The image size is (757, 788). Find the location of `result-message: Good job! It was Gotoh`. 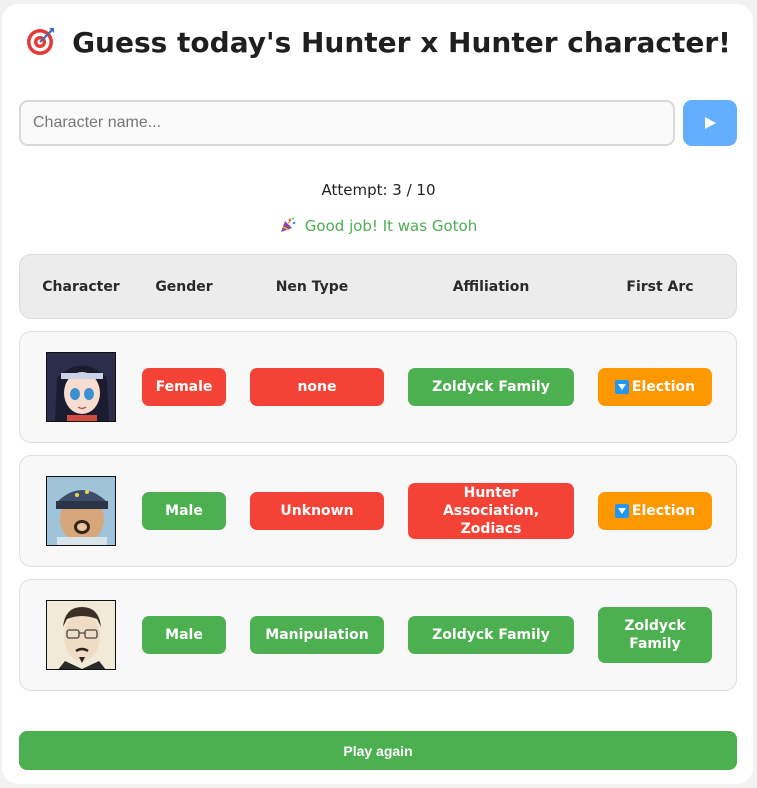

result-message: Good job! It was Gotoh is located at coordinates (378, 227).